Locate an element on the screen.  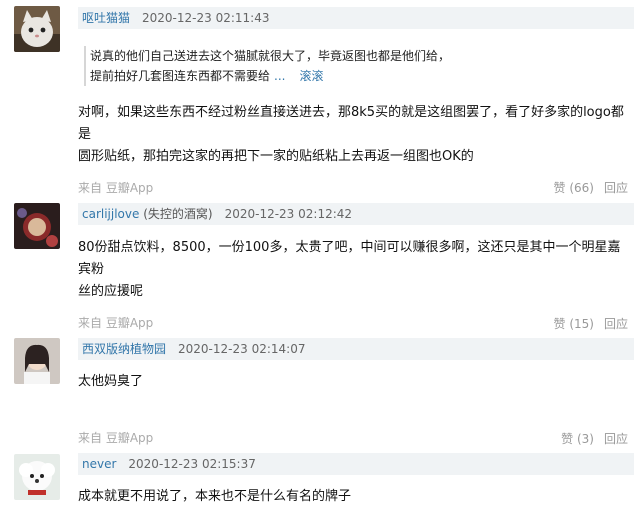
comment-content: 成本就更不用说了，本来也不是什么有名的牌子 is located at coordinates (354, 497).